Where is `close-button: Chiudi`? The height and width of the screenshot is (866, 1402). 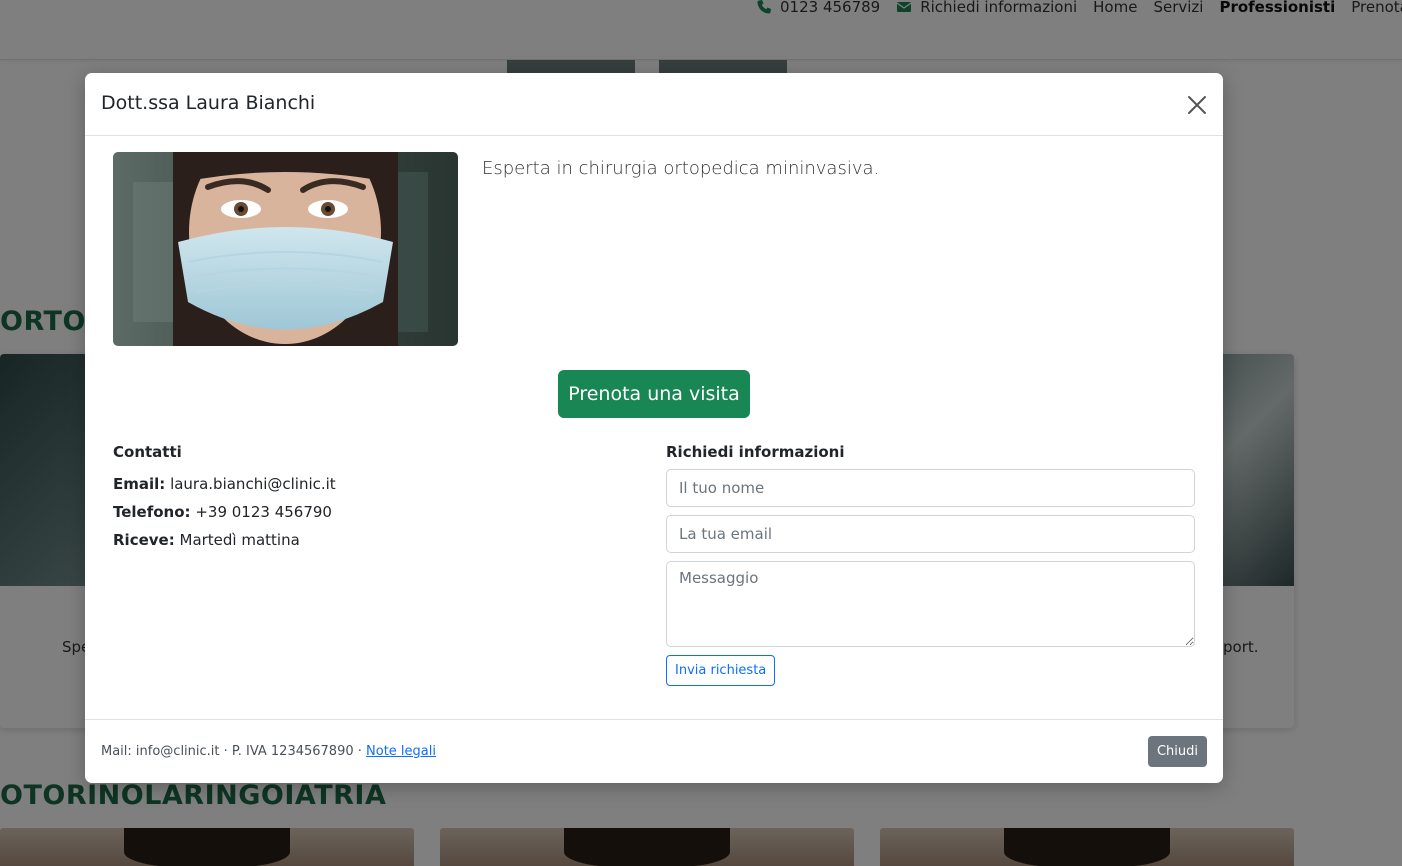
close-button: Chiudi is located at coordinates (1177, 751).